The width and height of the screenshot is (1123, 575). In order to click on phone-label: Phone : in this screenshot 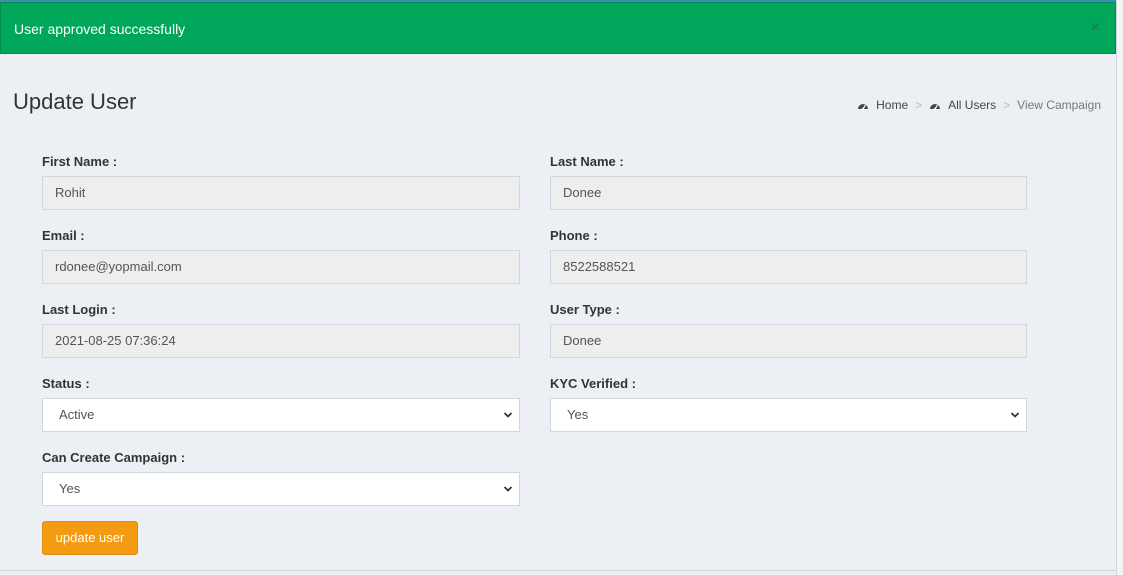, I will do `click(574, 235)`.